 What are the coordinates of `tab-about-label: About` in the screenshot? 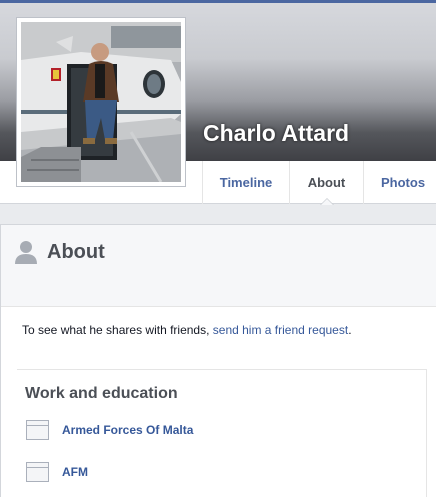 It's located at (326, 182).